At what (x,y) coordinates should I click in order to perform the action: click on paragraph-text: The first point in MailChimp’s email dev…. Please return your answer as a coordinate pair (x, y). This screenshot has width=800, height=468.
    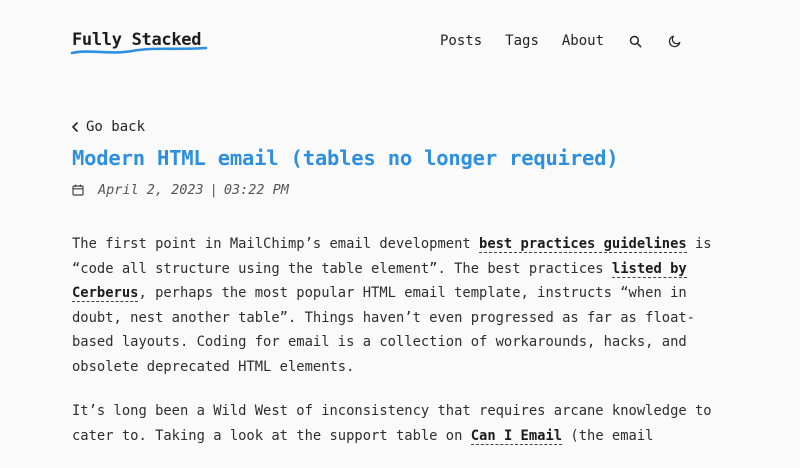
    Looking at the image, I should click on (276, 244).